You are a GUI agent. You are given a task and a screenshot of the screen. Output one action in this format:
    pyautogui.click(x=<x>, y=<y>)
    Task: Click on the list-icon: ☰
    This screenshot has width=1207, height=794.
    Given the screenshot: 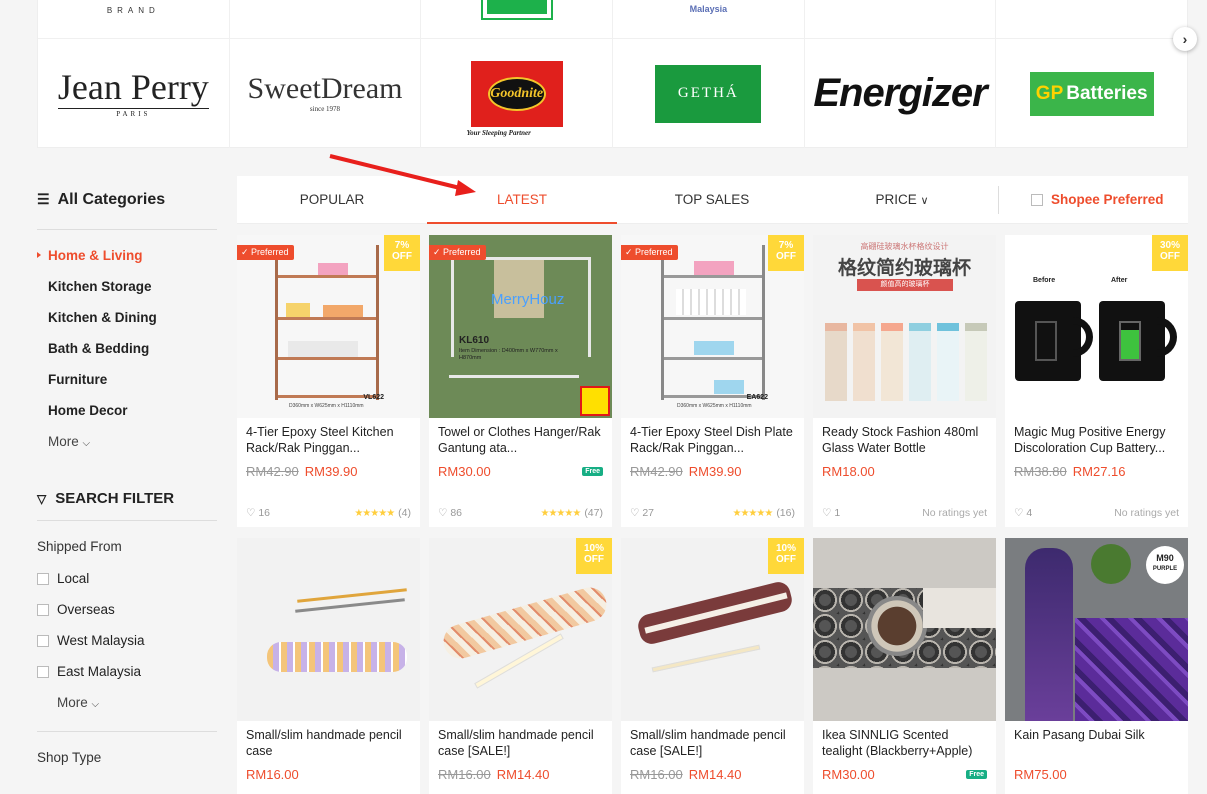 What is the action you would take?
    pyautogui.click(x=43, y=199)
    